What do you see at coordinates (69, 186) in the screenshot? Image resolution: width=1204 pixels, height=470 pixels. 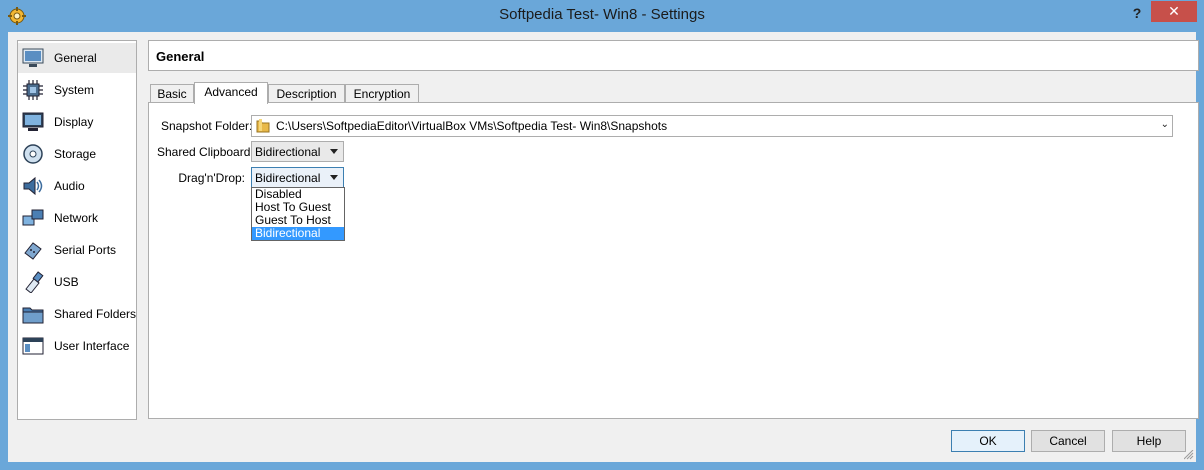 I see `sidebar-item-label: Audio` at bounding box center [69, 186].